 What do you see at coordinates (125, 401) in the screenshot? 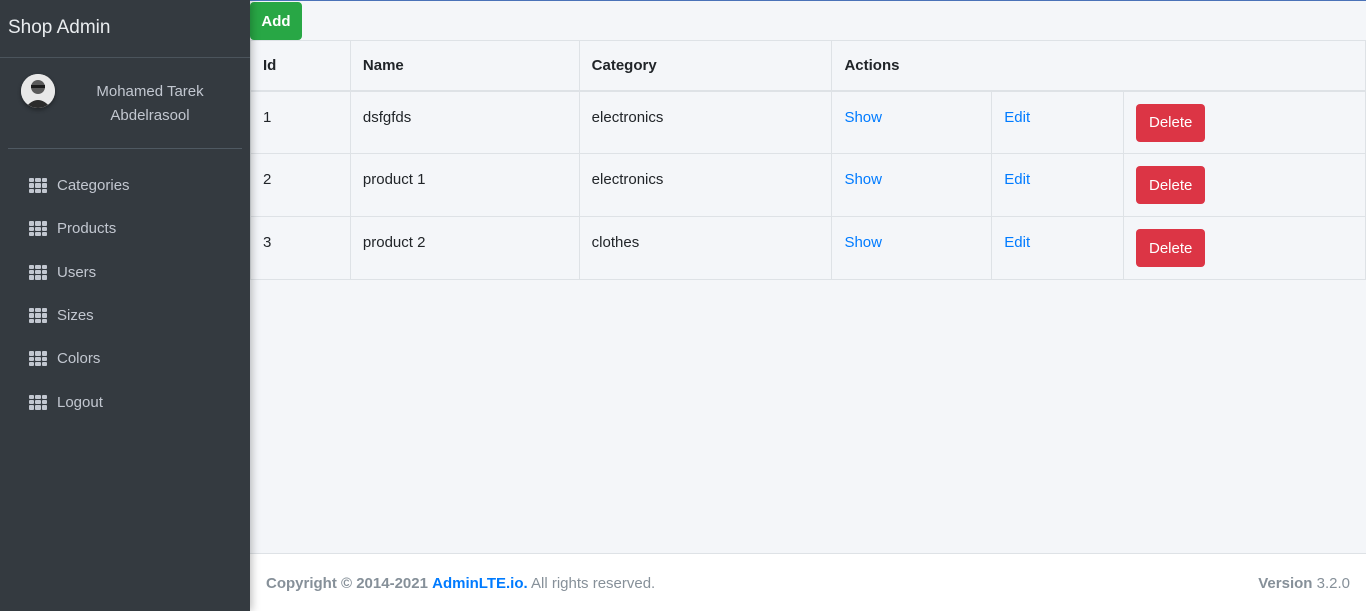
I see `sidebar-item-logout: Logout` at bounding box center [125, 401].